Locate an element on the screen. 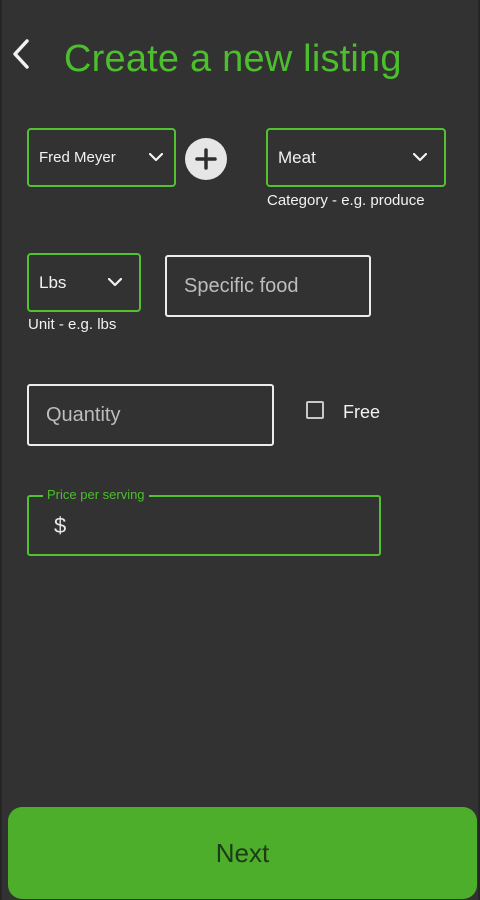 The image size is (480, 900). chevron-left-icon is located at coordinates (21, 54).